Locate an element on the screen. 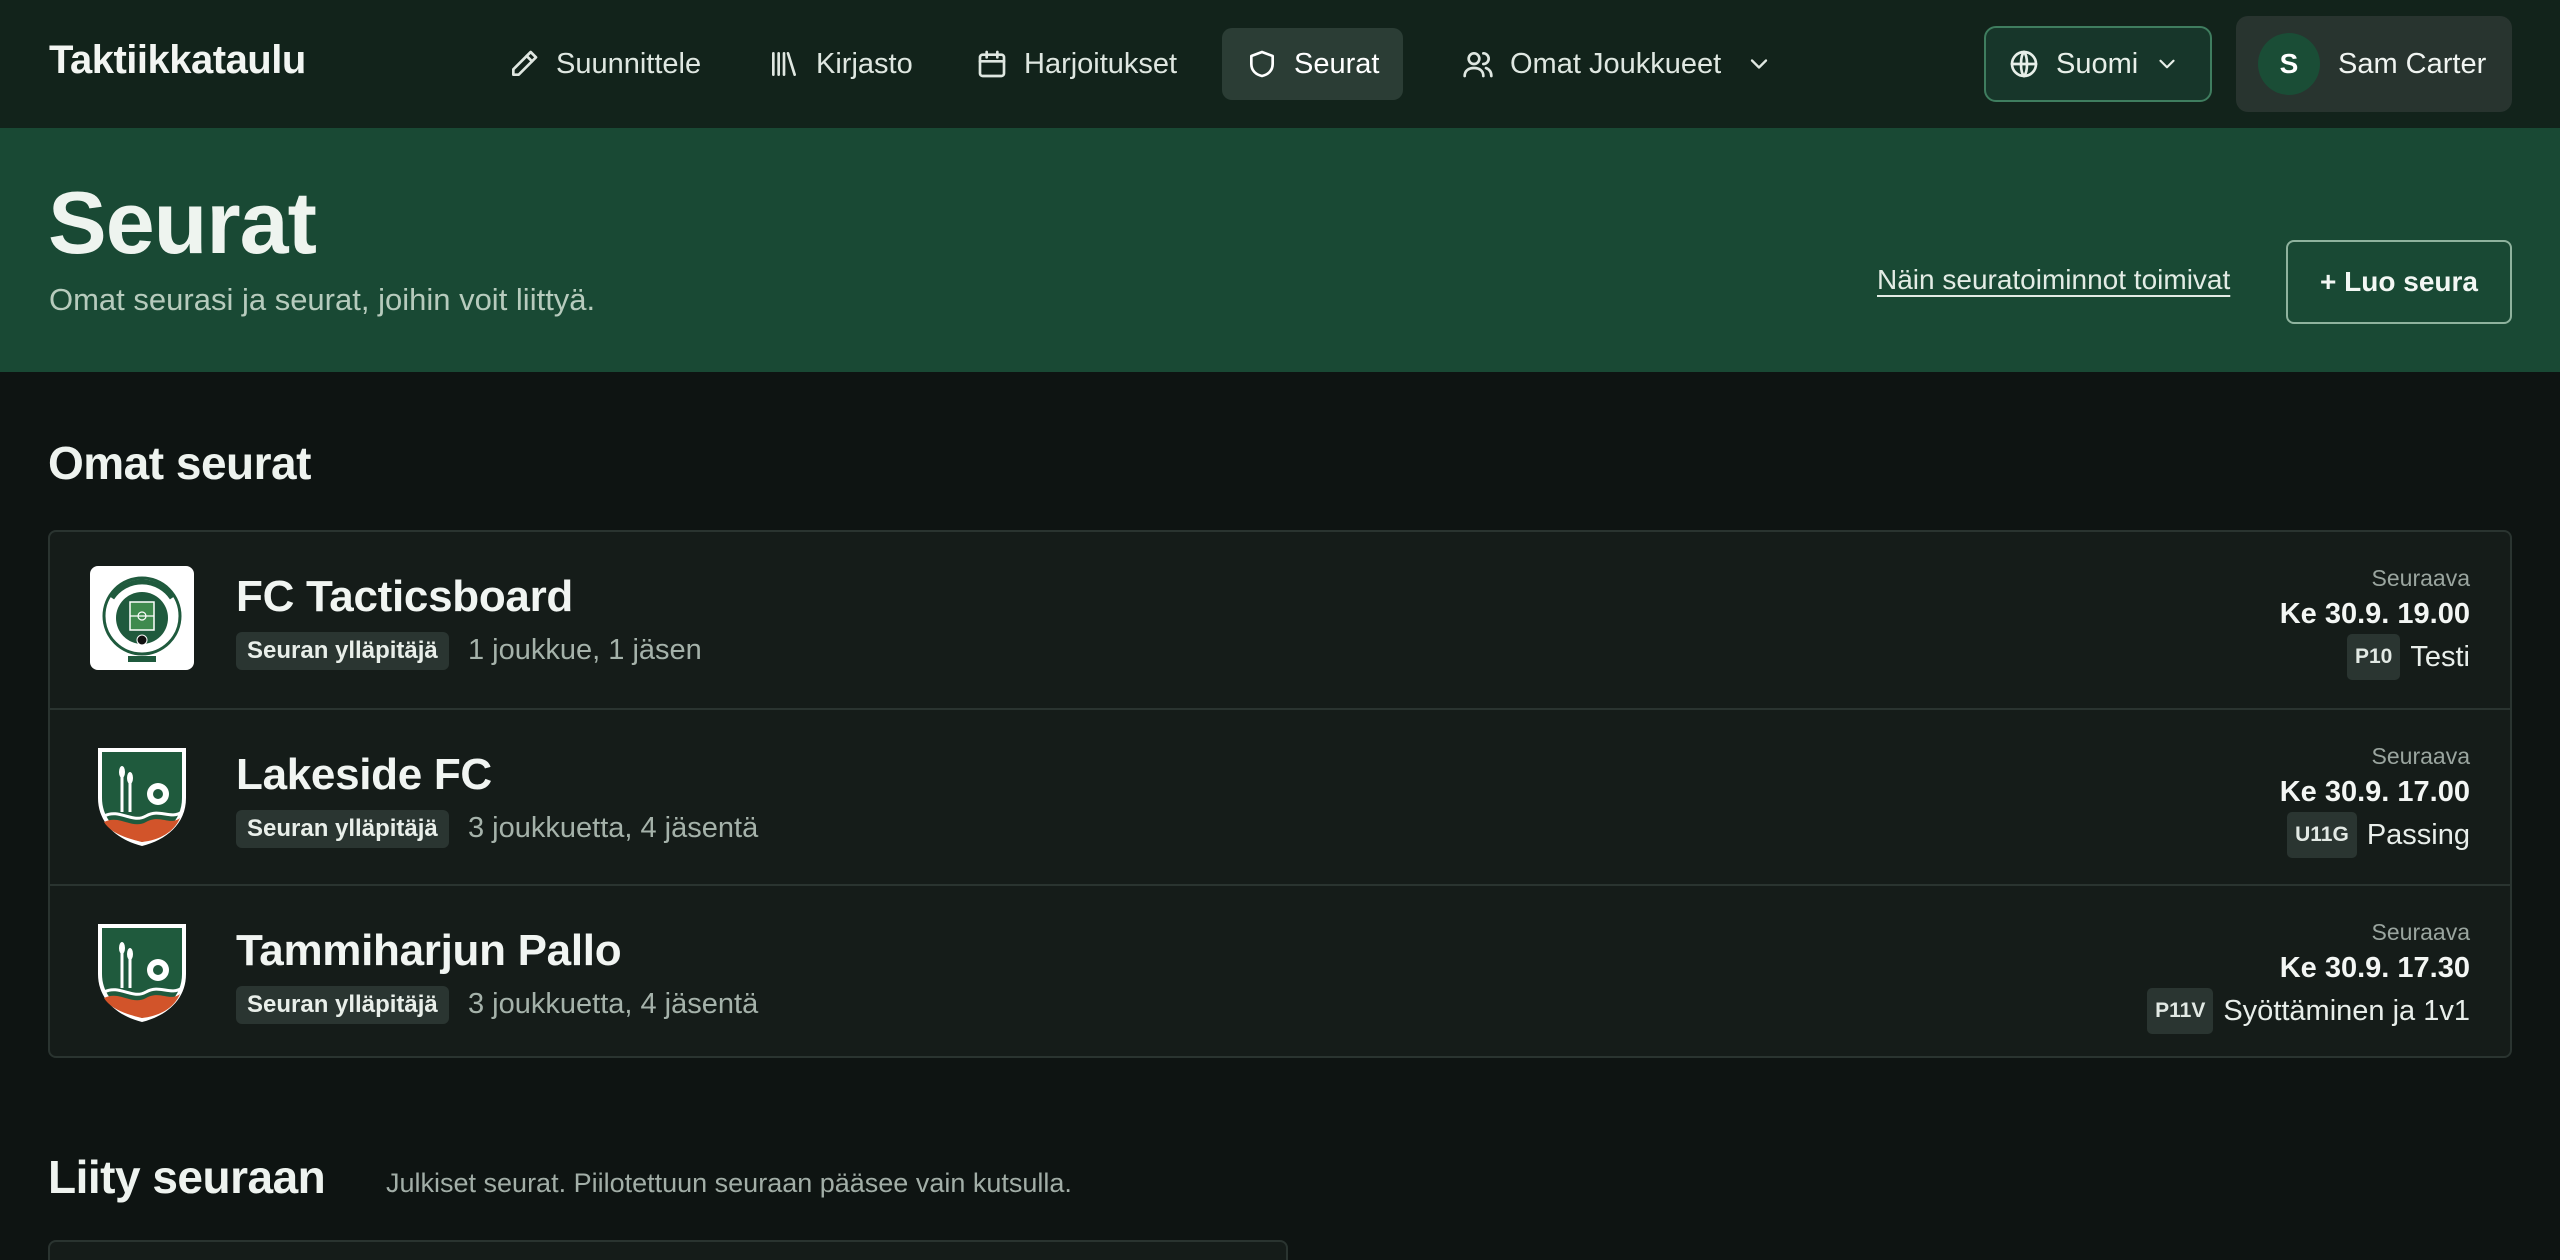 The width and height of the screenshot is (2560, 1260). pencil-icon is located at coordinates (525, 63).